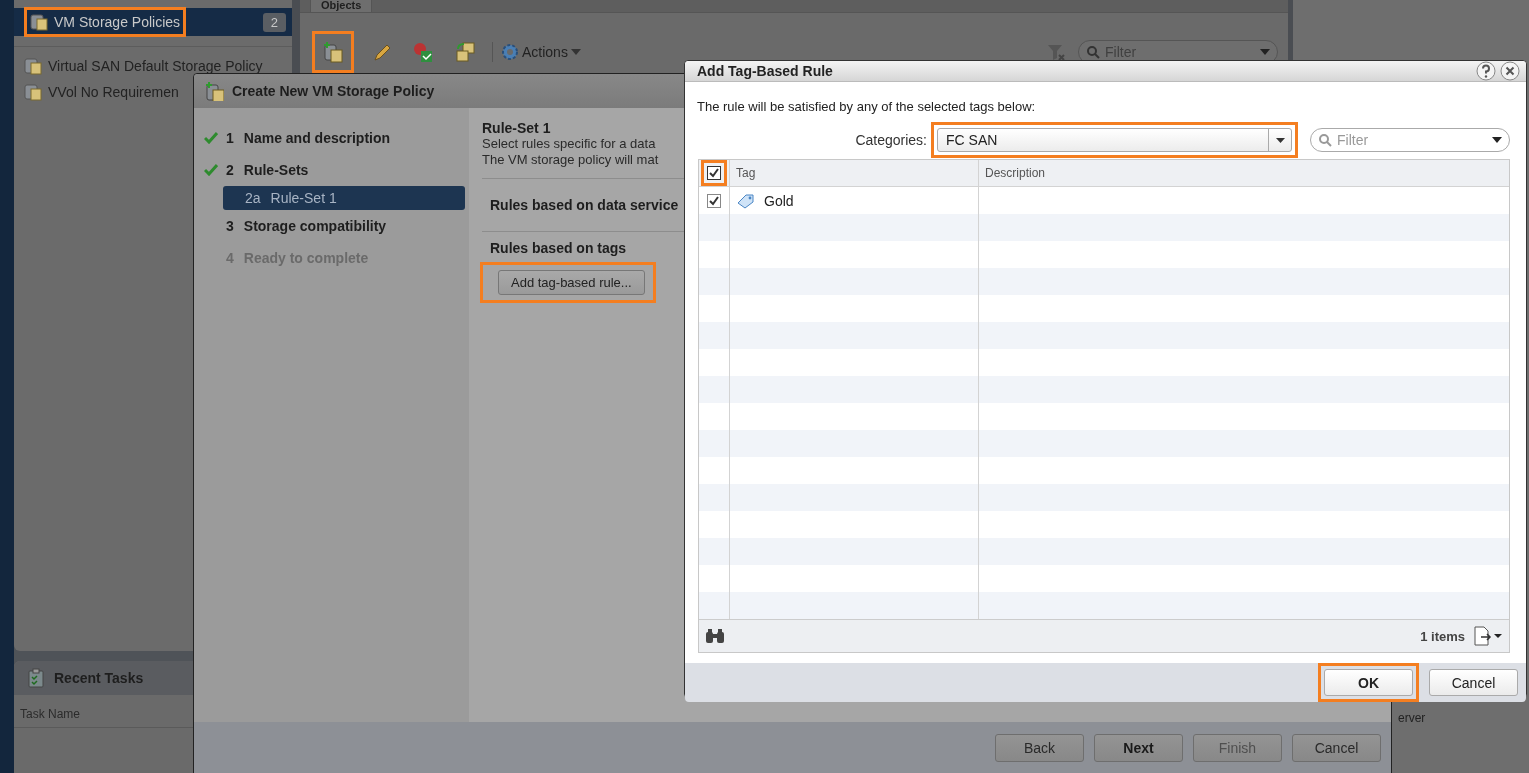 Image resolution: width=1529 pixels, height=773 pixels. What do you see at coordinates (117, 22) in the screenshot?
I see `nav-label: VM Storage Policies` at bounding box center [117, 22].